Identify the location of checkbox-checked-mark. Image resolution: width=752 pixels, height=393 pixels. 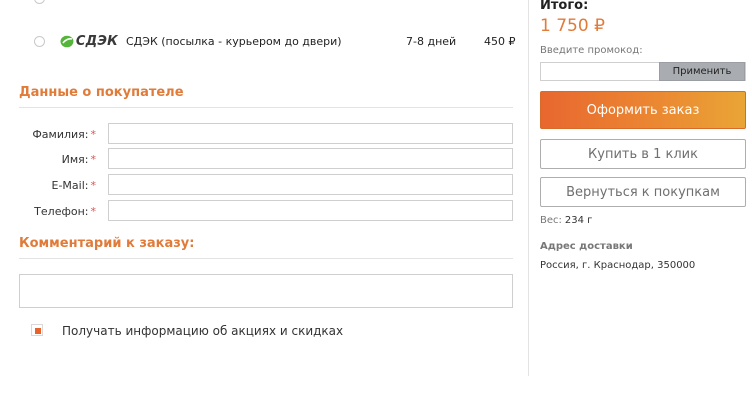
(38, 331).